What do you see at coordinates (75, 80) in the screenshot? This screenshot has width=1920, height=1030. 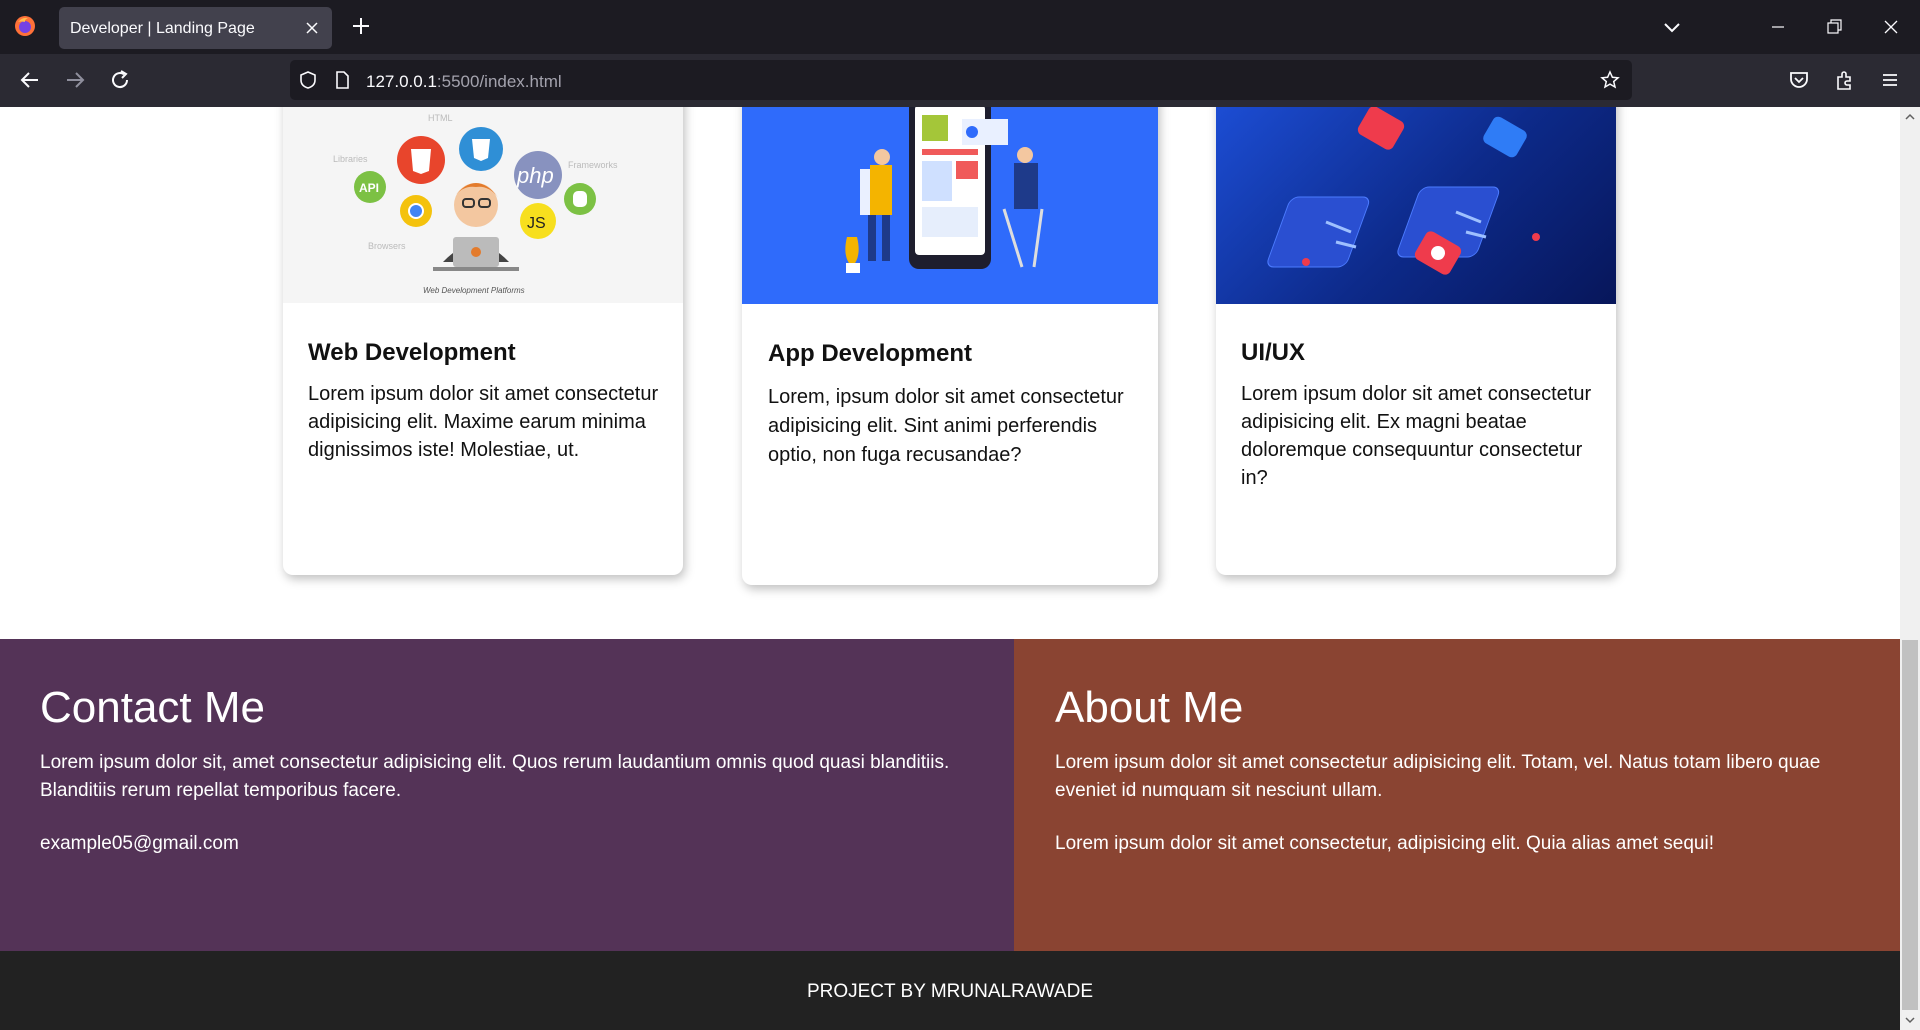 I see `forward-arrow-icon` at bounding box center [75, 80].